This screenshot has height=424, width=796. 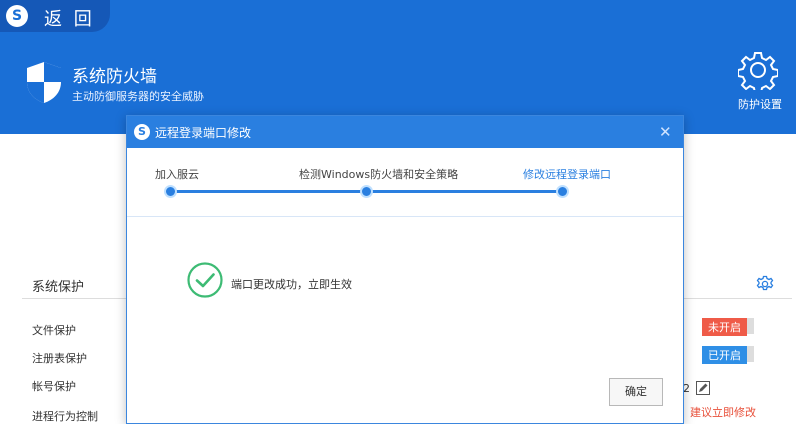 I want to click on step-label: 检测Windows防火墙和安全策略, so click(x=379, y=174).